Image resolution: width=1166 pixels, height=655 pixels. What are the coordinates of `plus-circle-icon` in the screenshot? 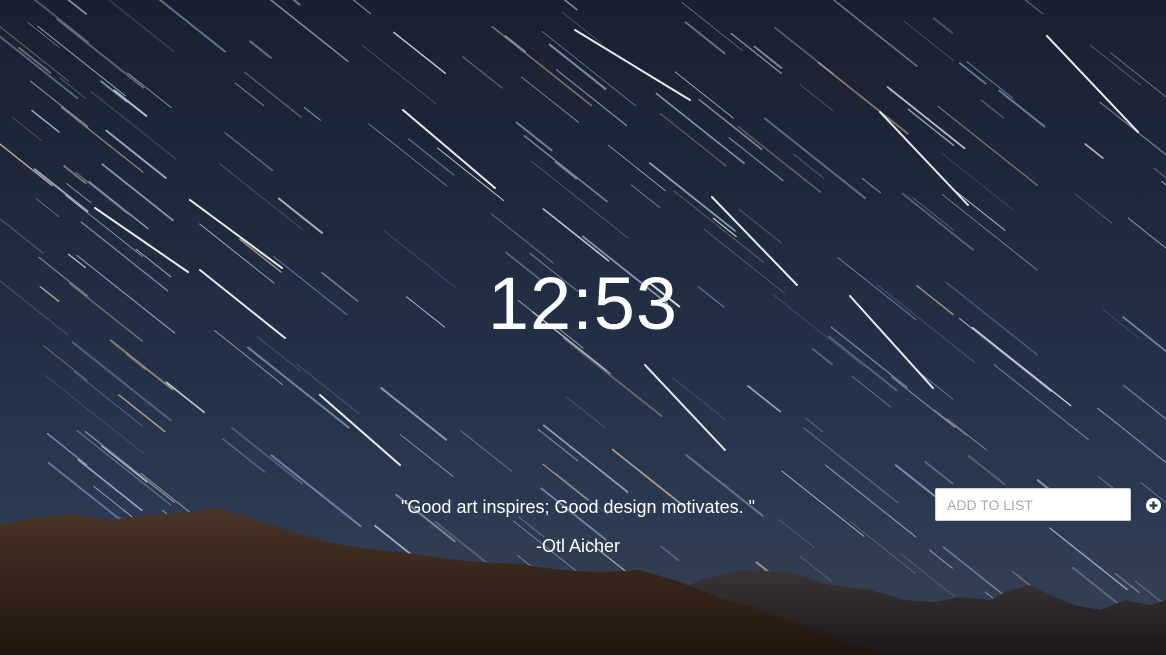 It's located at (1153, 505).